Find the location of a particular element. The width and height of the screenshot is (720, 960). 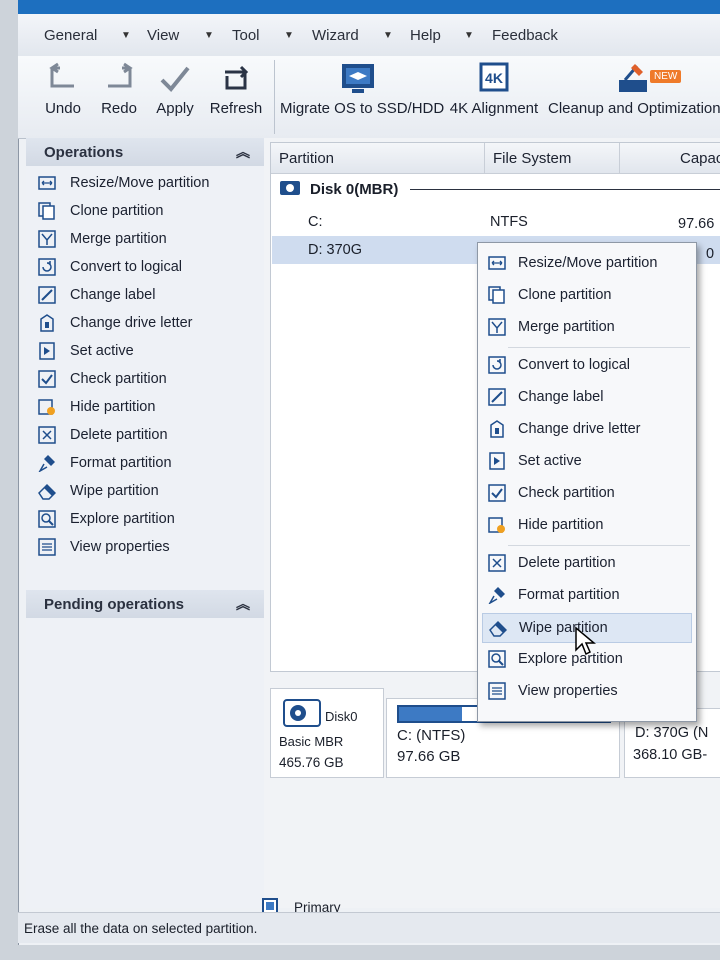

partition-c-label: C: (NTFS) is located at coordinates (431, 735).